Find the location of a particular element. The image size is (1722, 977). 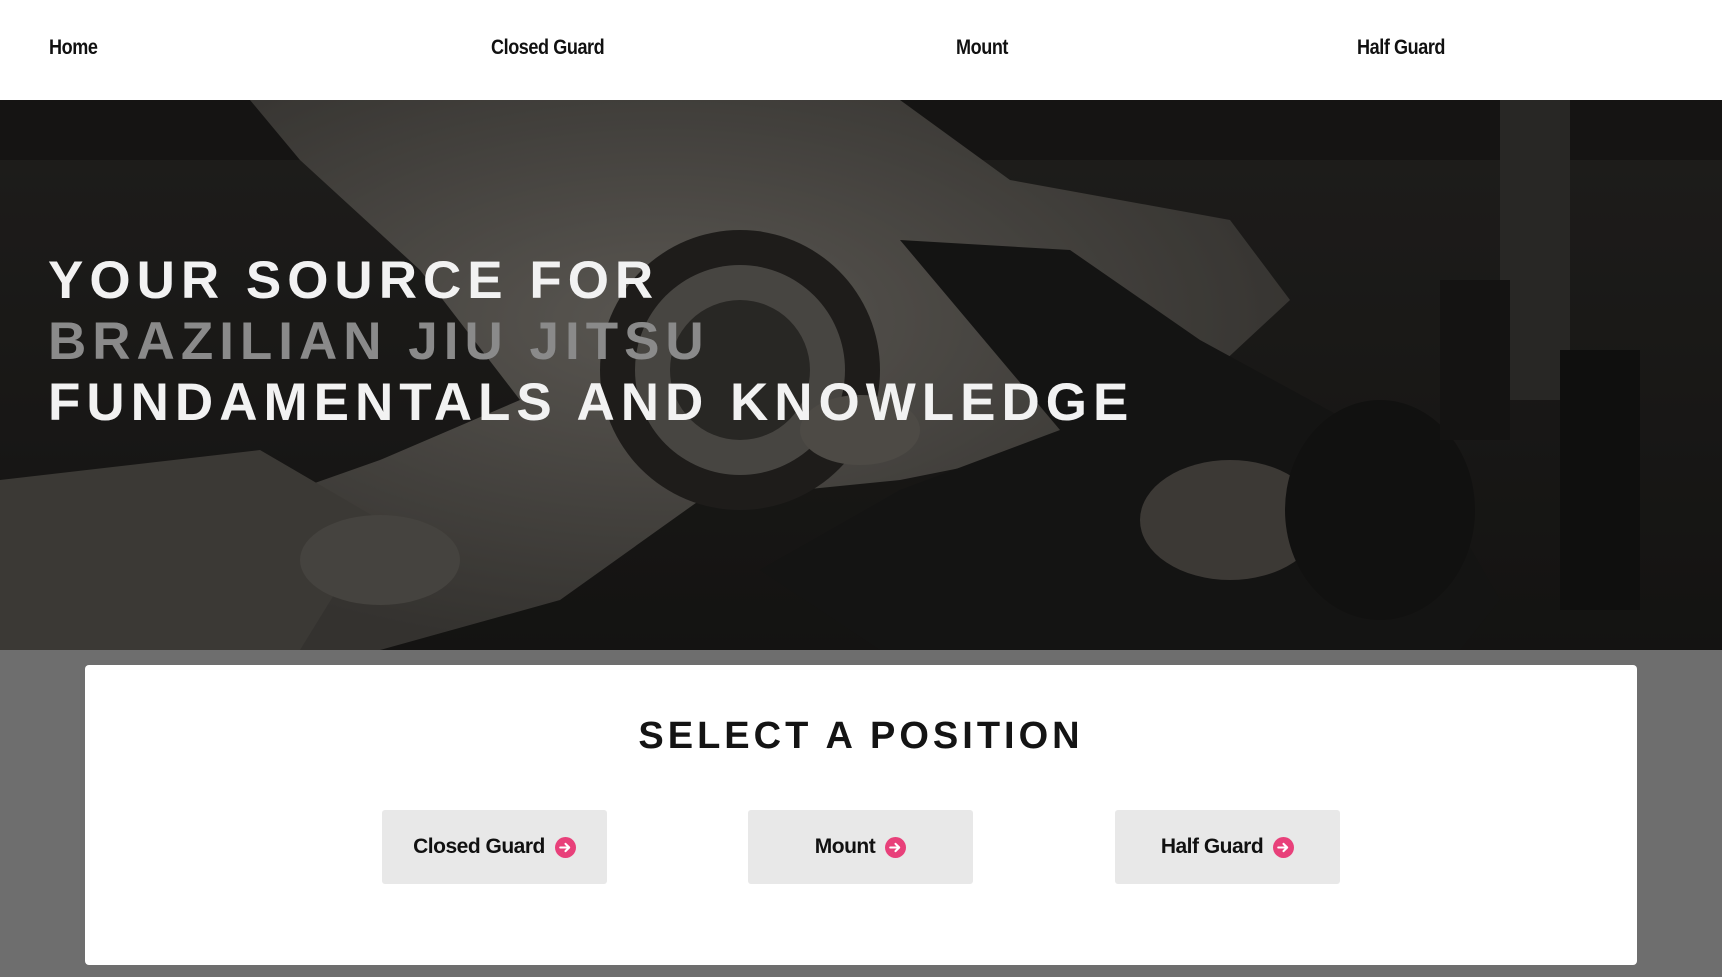

hero-line-2: BRAZILIAN JIU JITSU is located at coordinates (379, 341).